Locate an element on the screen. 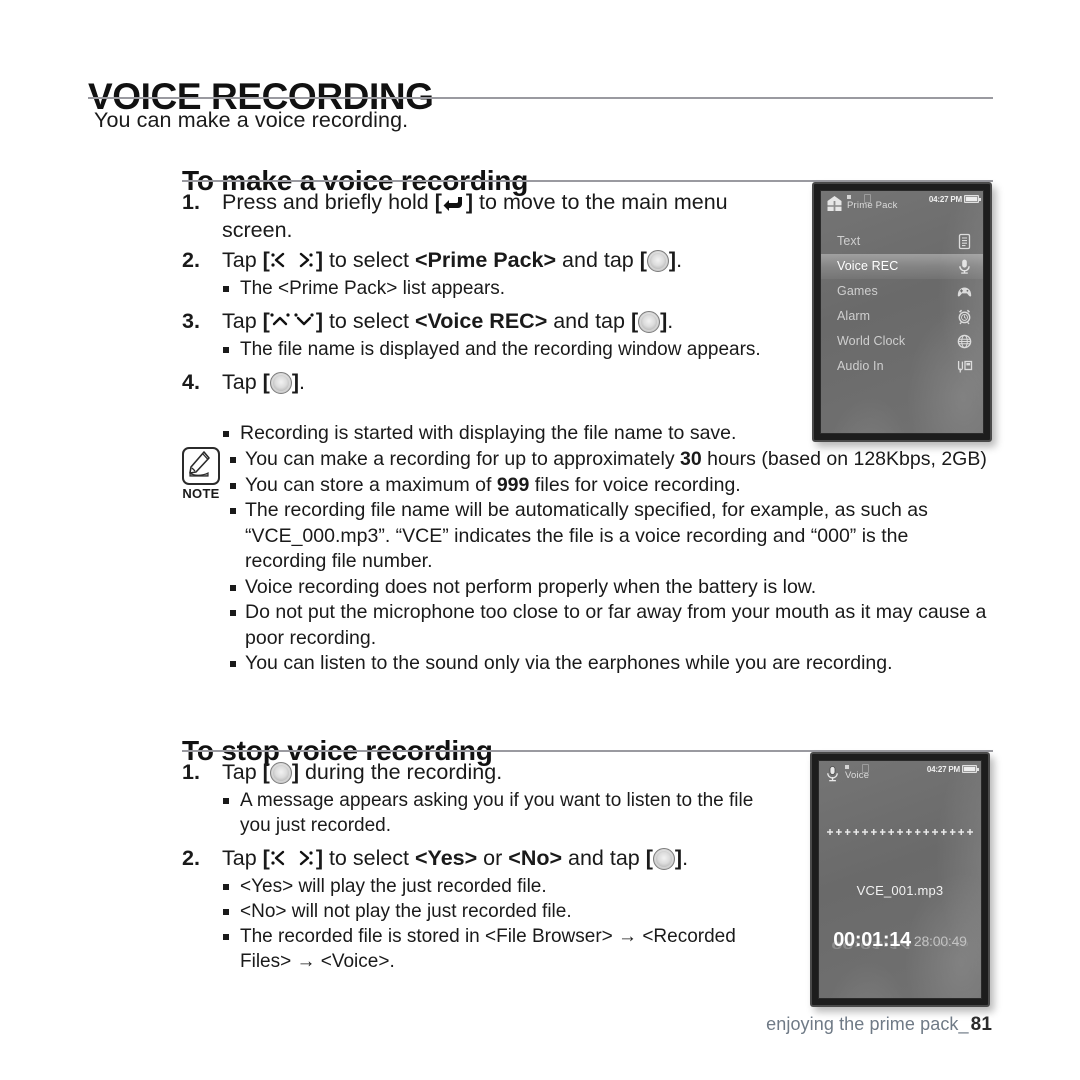 This screenshot has width=1080, height=1080. prime-pack-icon is located at coordinates (834, 203).